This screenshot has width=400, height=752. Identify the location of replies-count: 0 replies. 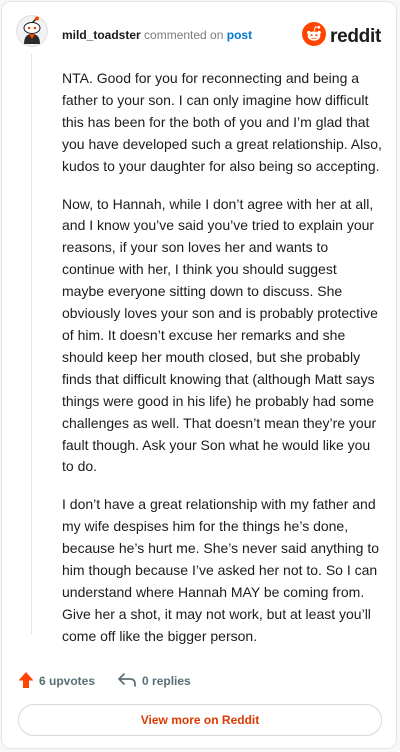
(166, 681).